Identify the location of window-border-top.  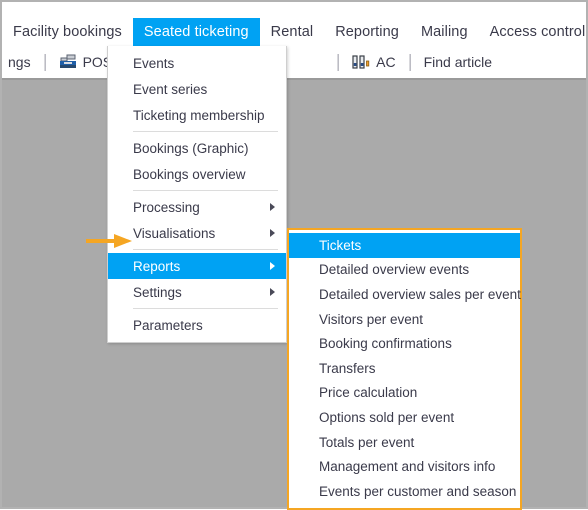
(294, 1).